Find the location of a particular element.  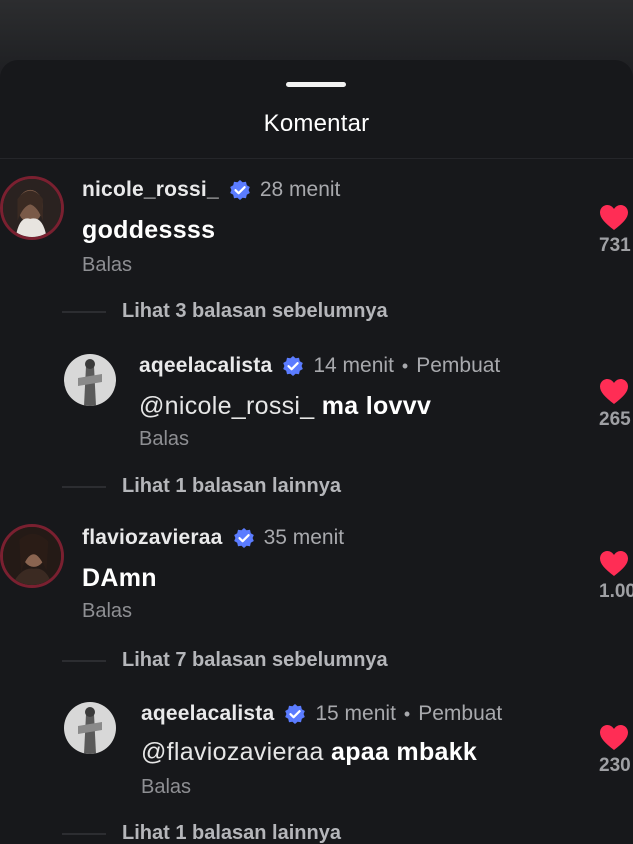

reply-body: ma lovvv is located at coordinates (373, 406).